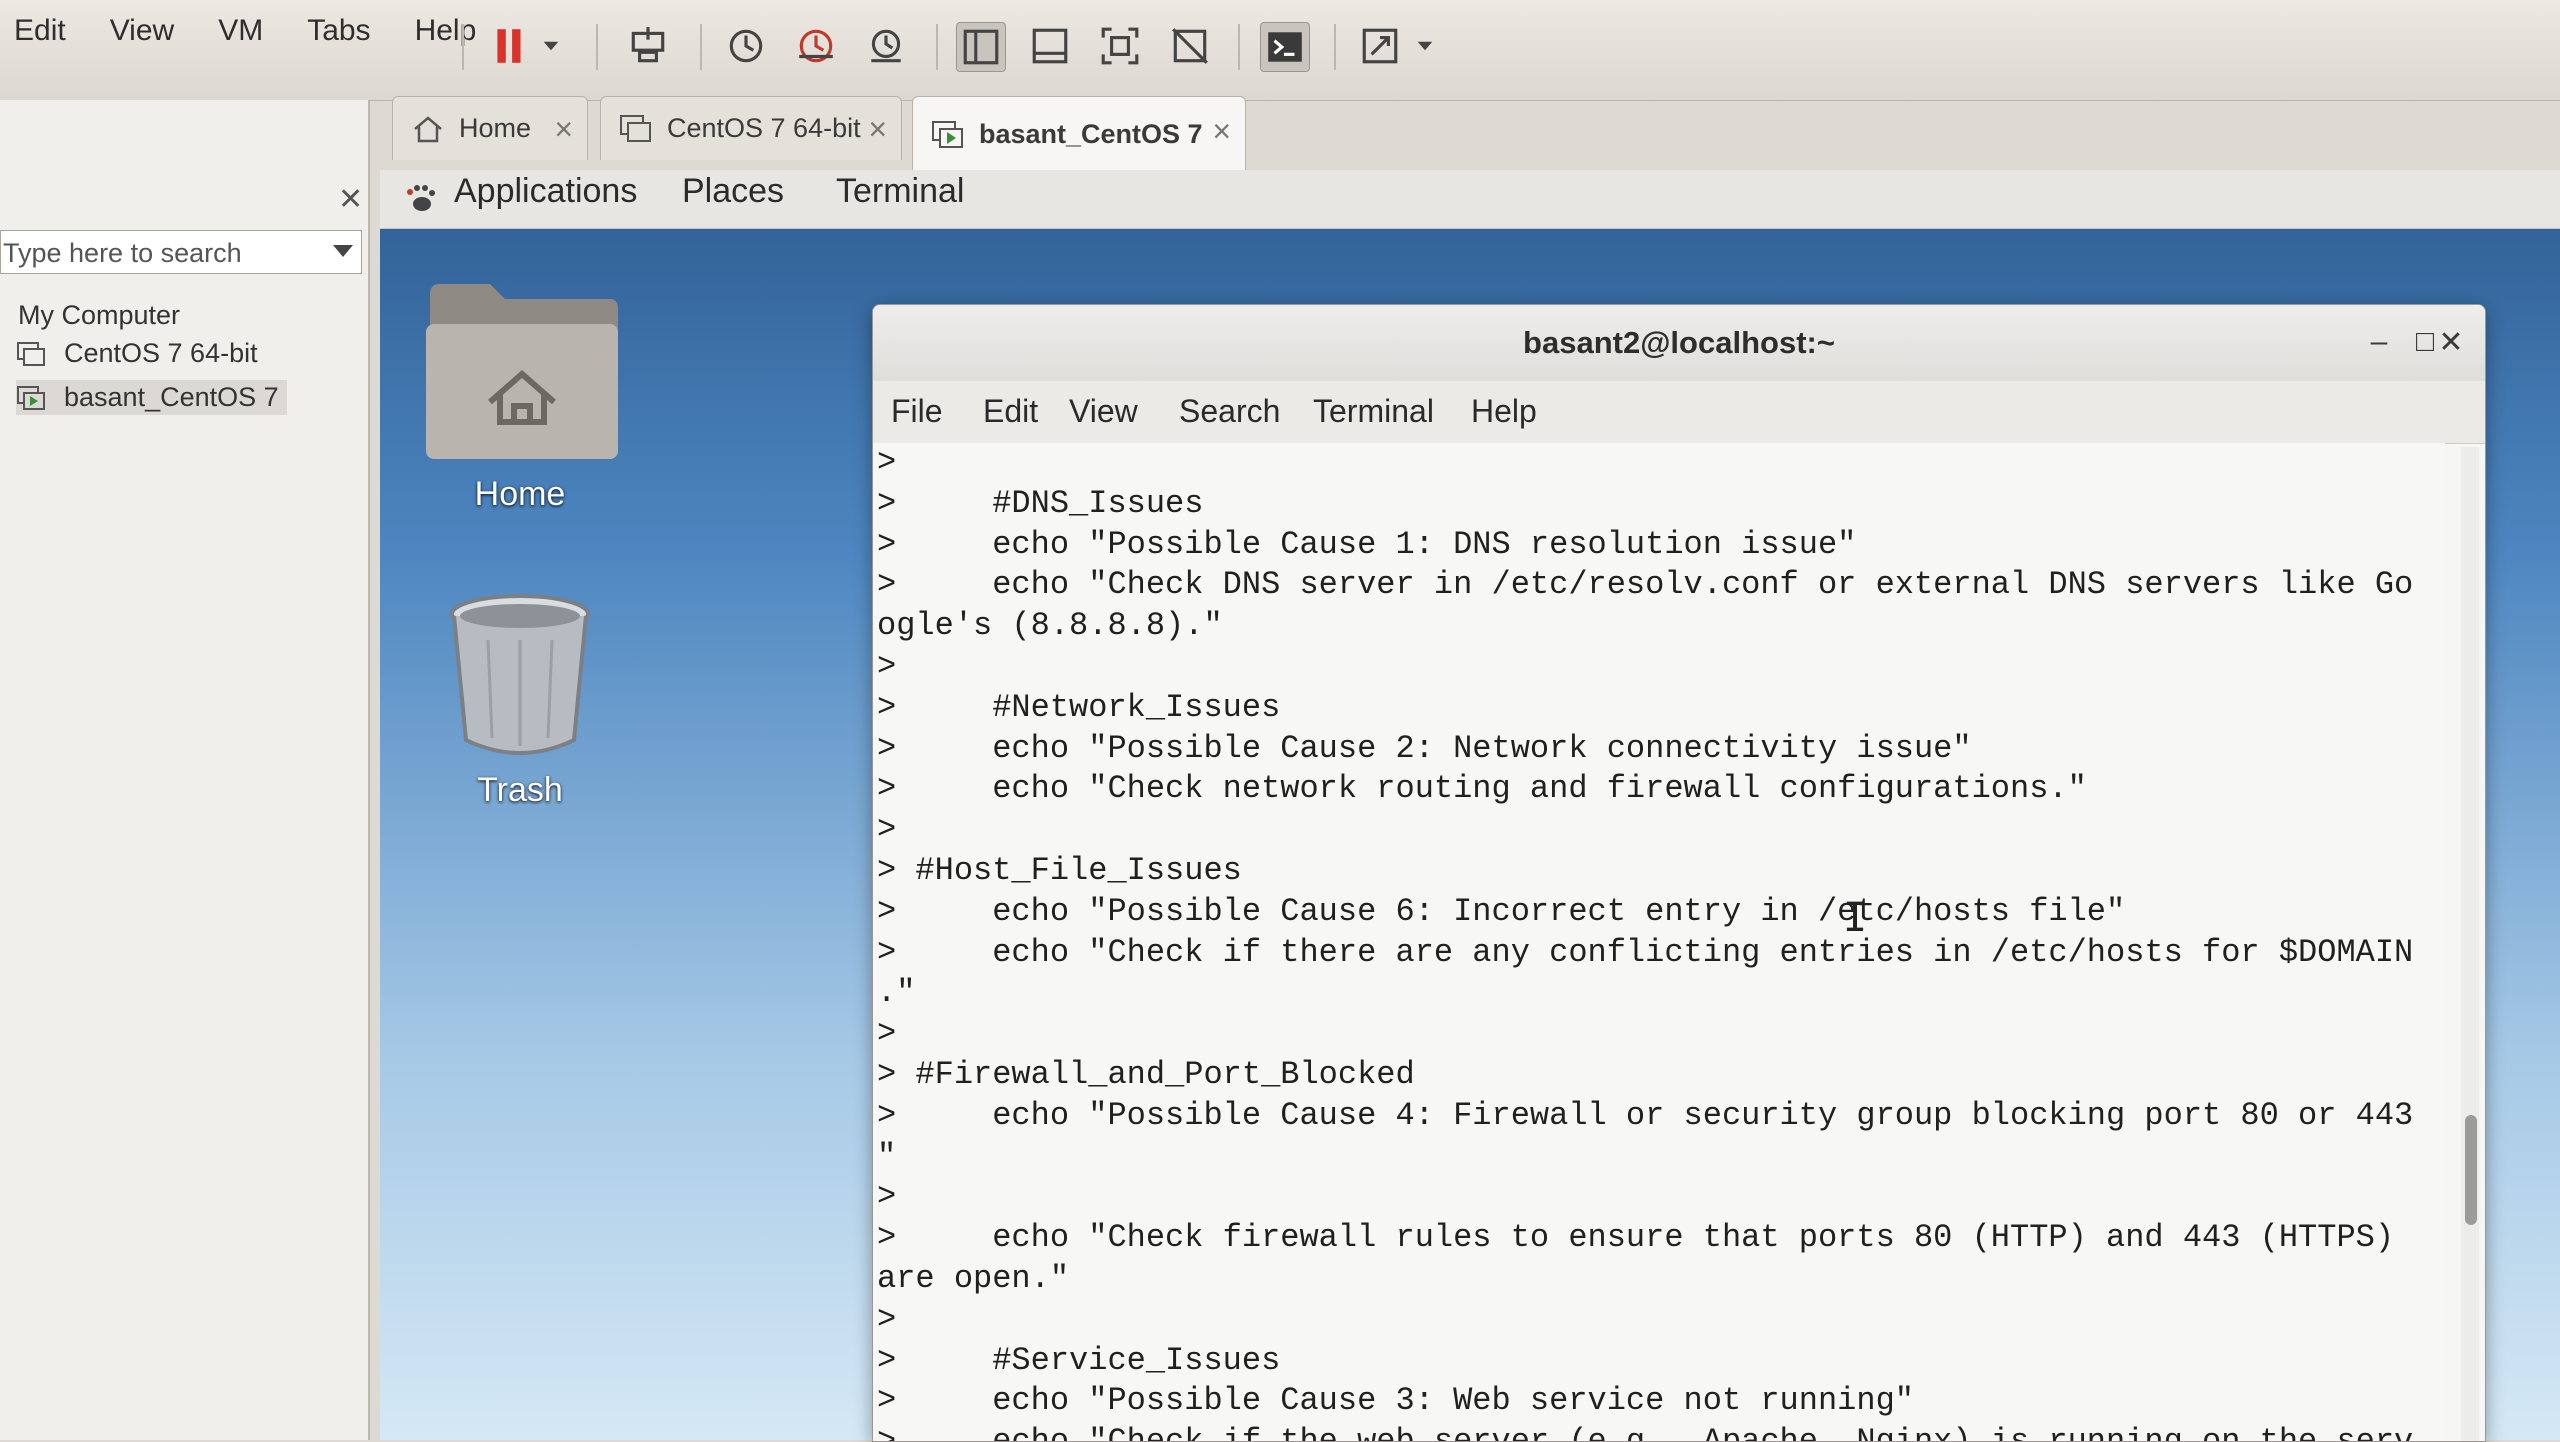 The width and height of the screenshot is (2560, 1442). I want to click on tab-centos7: CentOS 7 64-bit ×, so click(751, 128).